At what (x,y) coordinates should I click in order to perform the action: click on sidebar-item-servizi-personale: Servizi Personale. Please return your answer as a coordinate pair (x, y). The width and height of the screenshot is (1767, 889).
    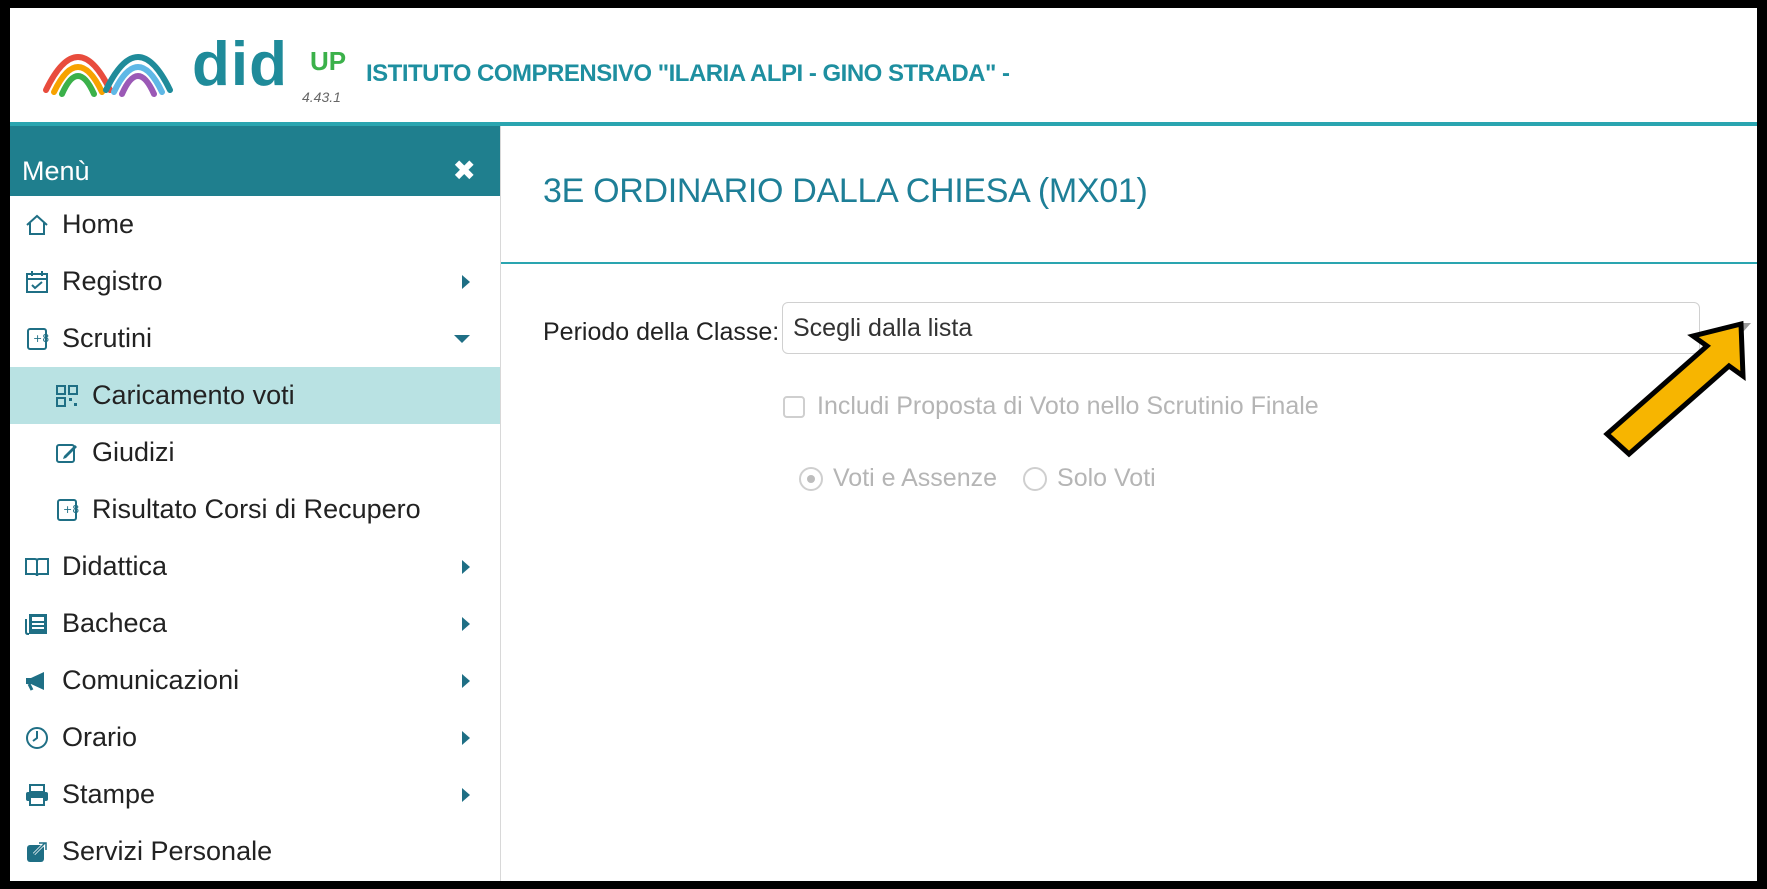
    Looking at the image, I should click on (255, 851).